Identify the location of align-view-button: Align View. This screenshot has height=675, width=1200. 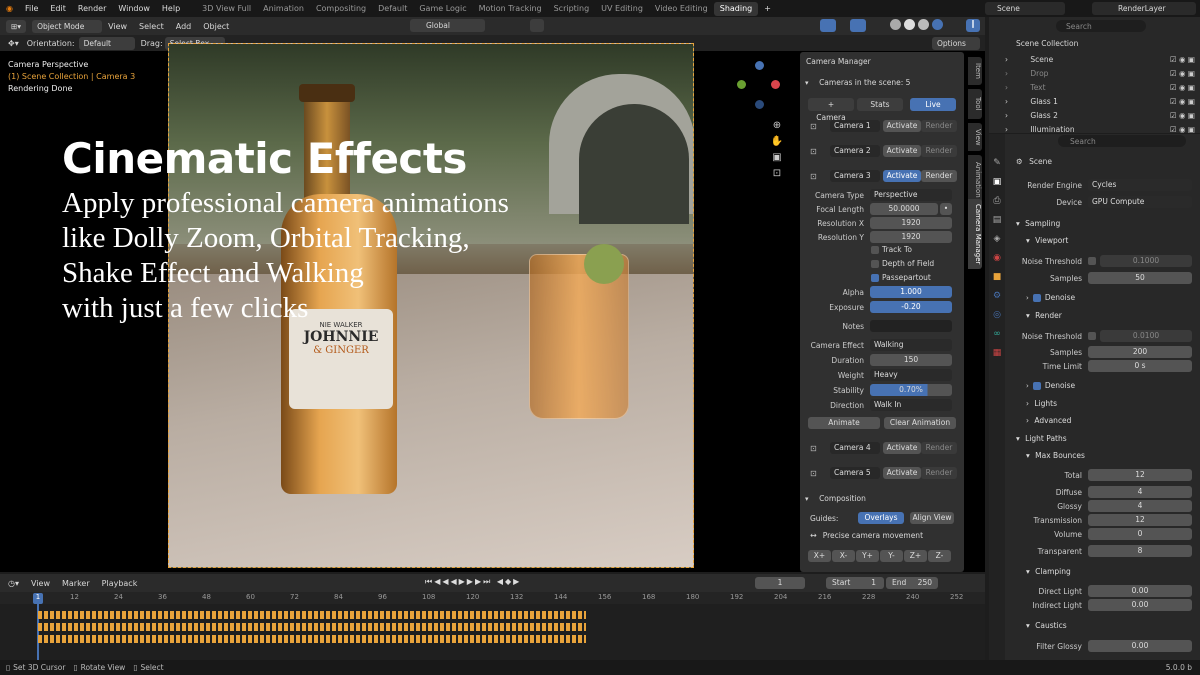
(932, 518).